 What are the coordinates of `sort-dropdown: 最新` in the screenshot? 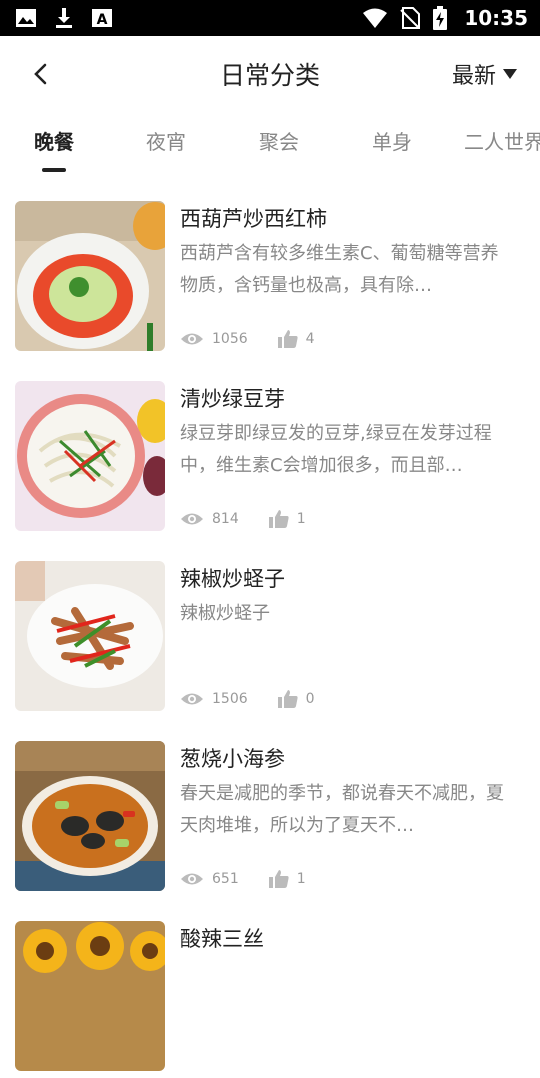 It's located at (485, 74).